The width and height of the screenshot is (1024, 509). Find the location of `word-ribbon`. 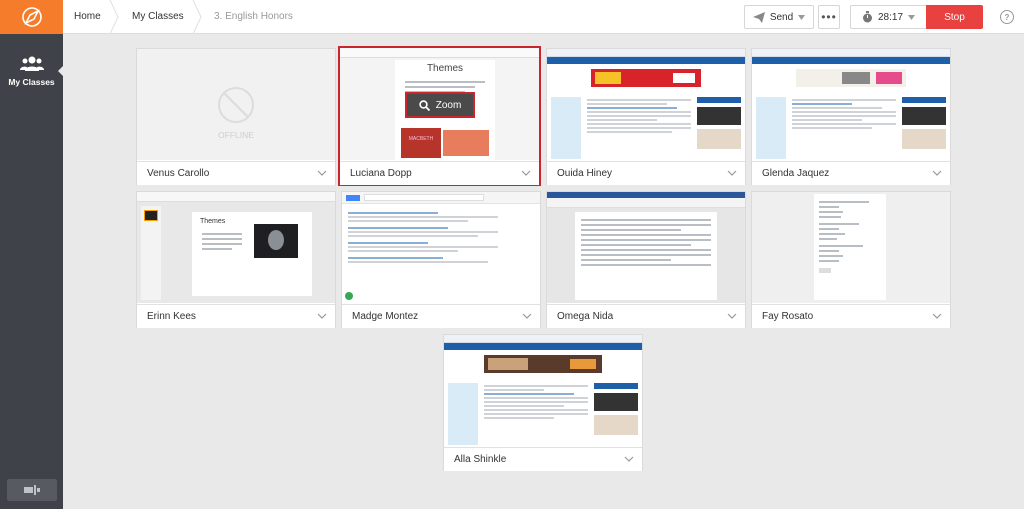

word-ribbon is located at coordinates (646, 203).